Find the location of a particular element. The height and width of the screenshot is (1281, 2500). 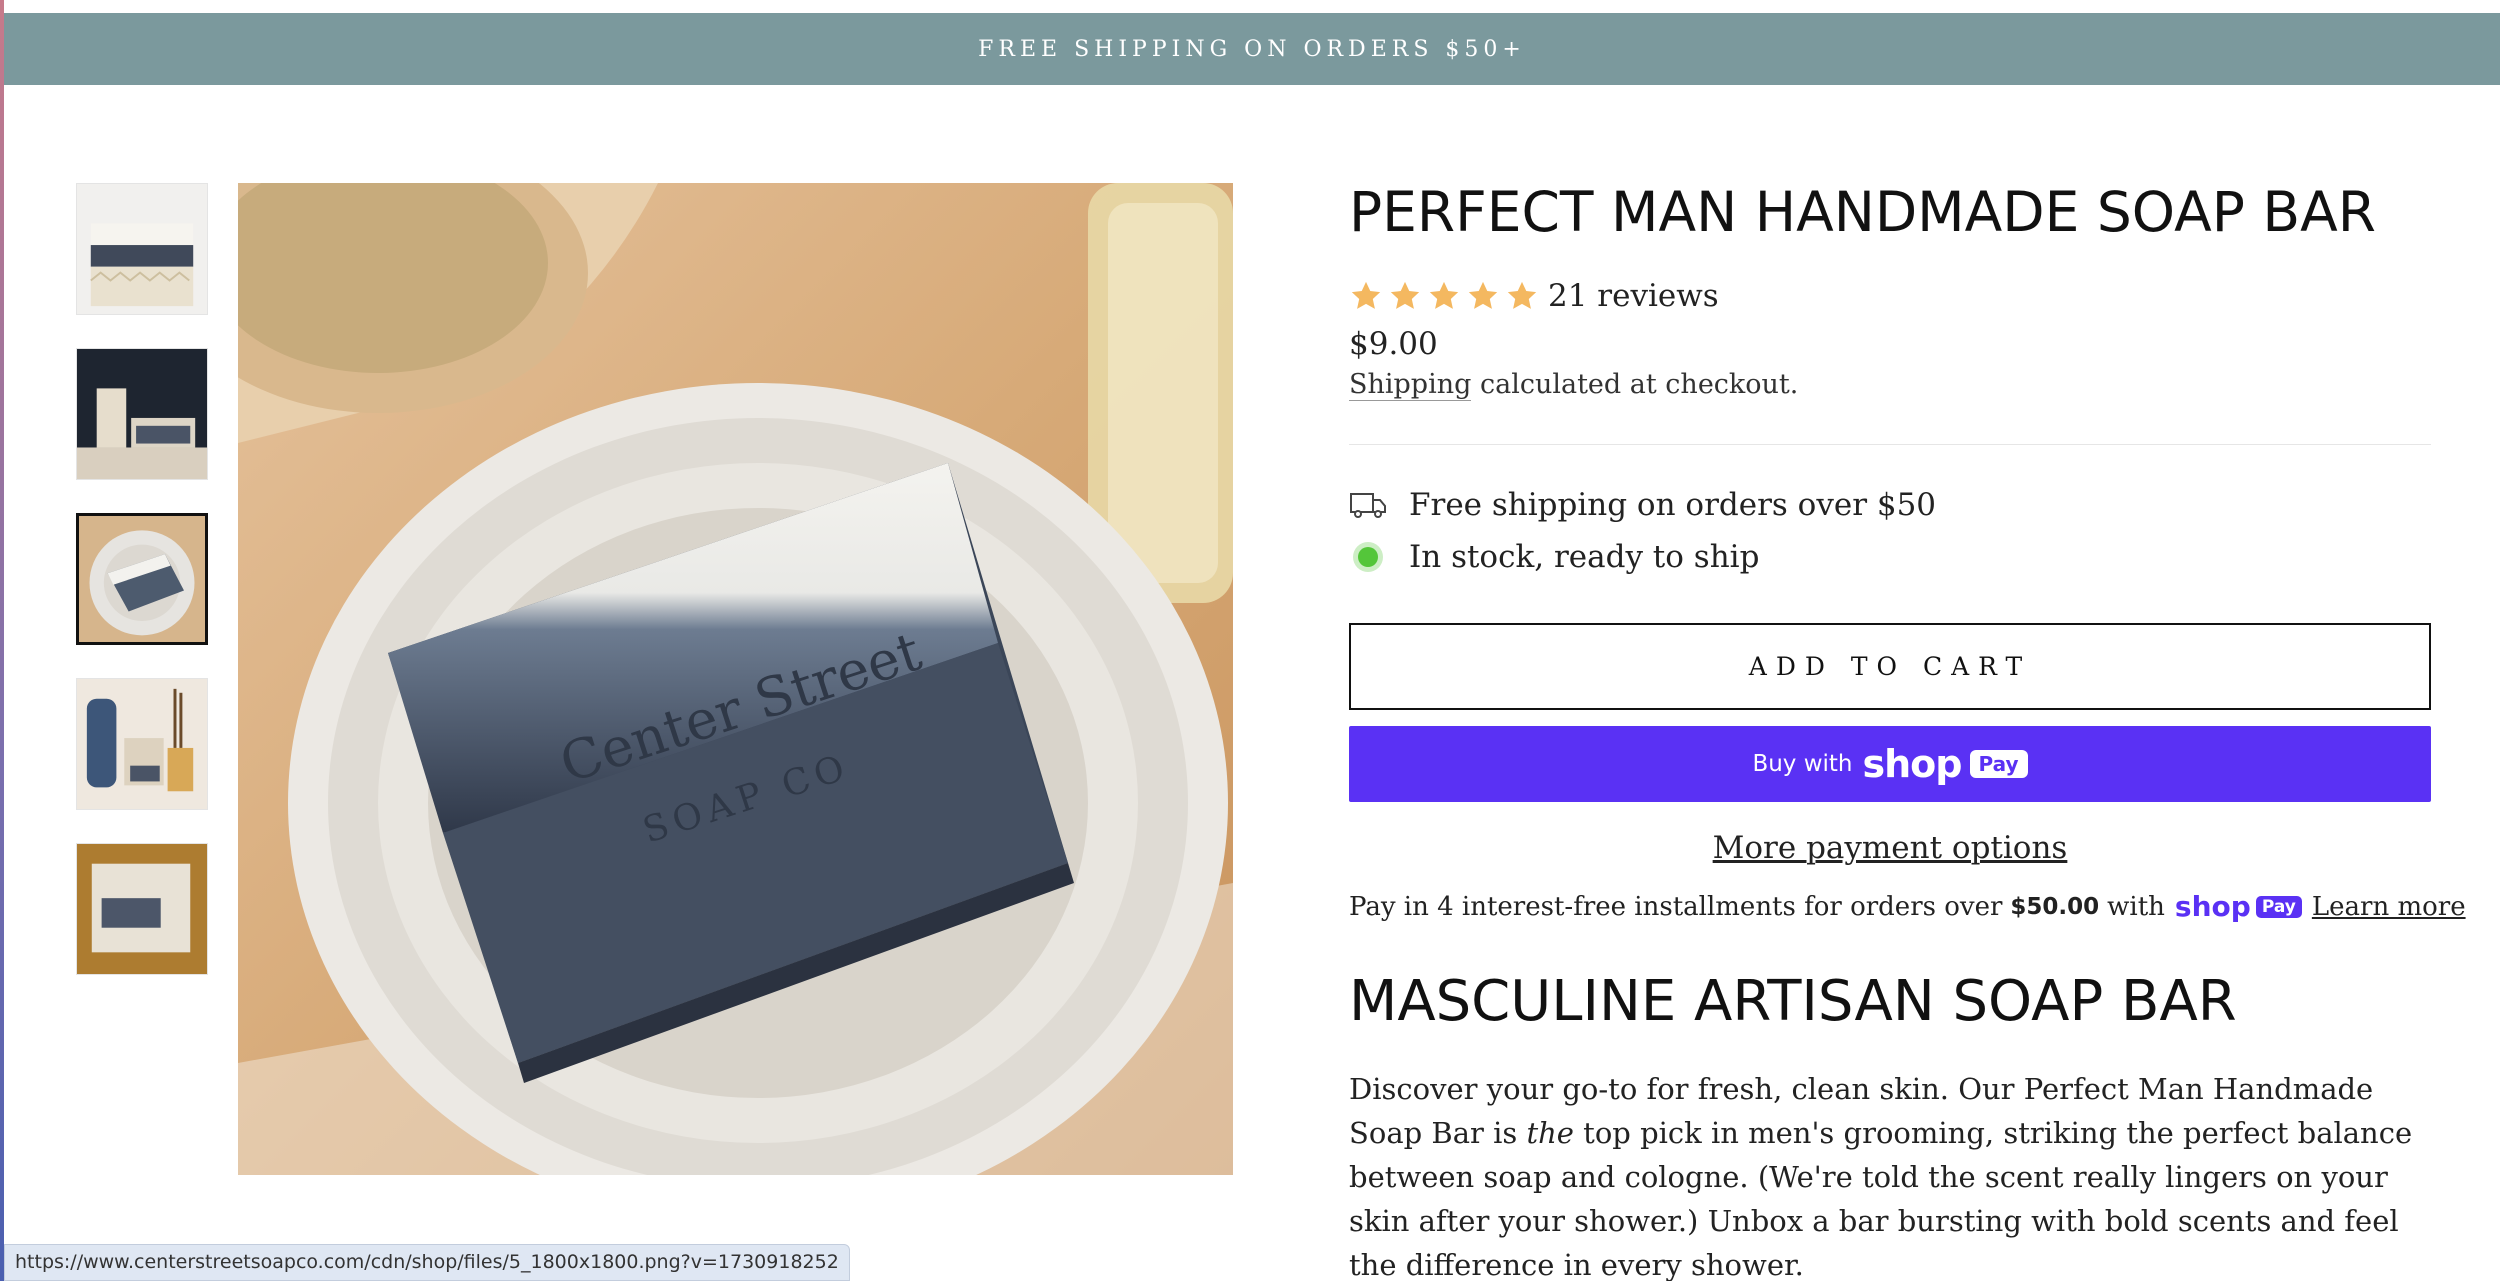

description-emphasis: the is located at coordinates (1550, 1133).